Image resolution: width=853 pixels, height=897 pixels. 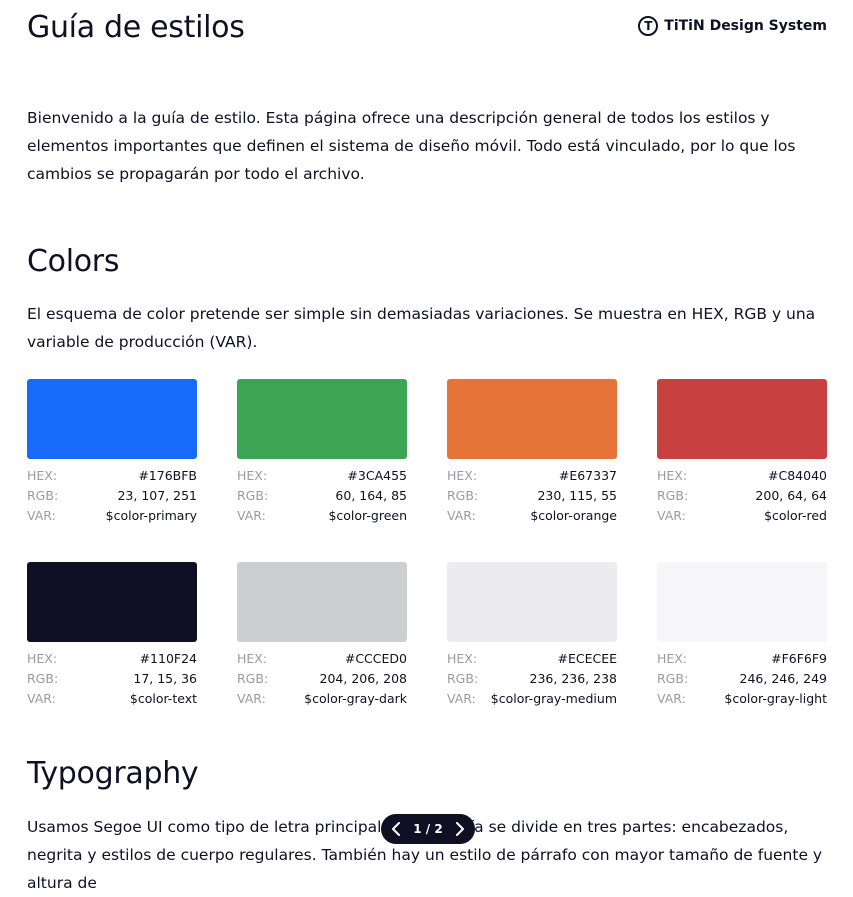 I want to click on swatch-info-row: VAR: $color-green, so click(x=322, y=516).